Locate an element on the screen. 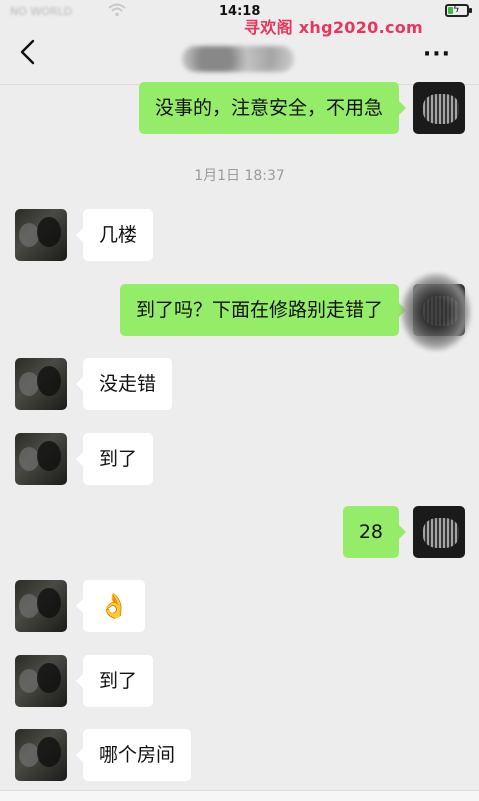 This screenshot has width=479, height=801. message-bubble-incoming: 几楼 is located at coordinates (114, 235).